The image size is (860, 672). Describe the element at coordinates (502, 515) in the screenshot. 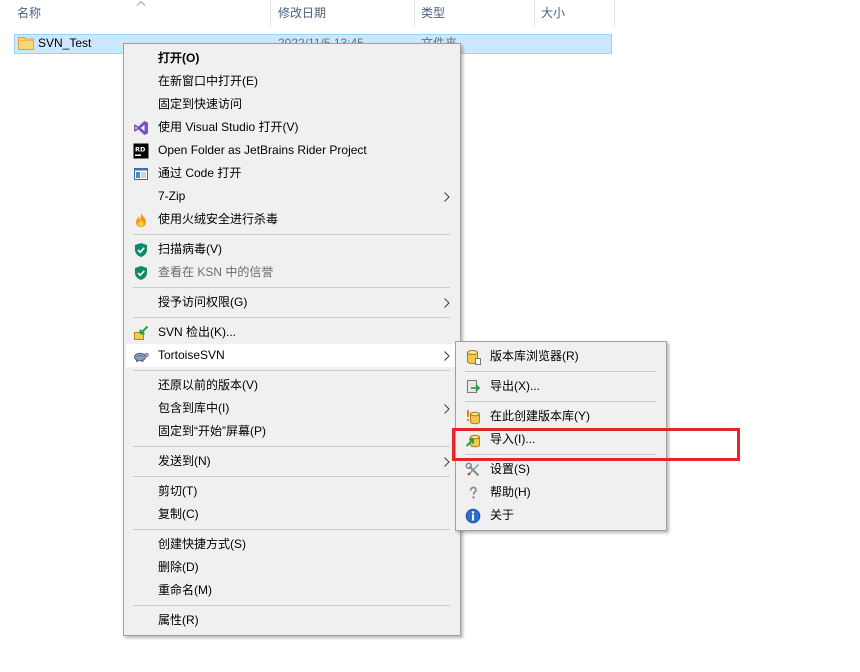

I see `menu-item-label: 关于` at that location.